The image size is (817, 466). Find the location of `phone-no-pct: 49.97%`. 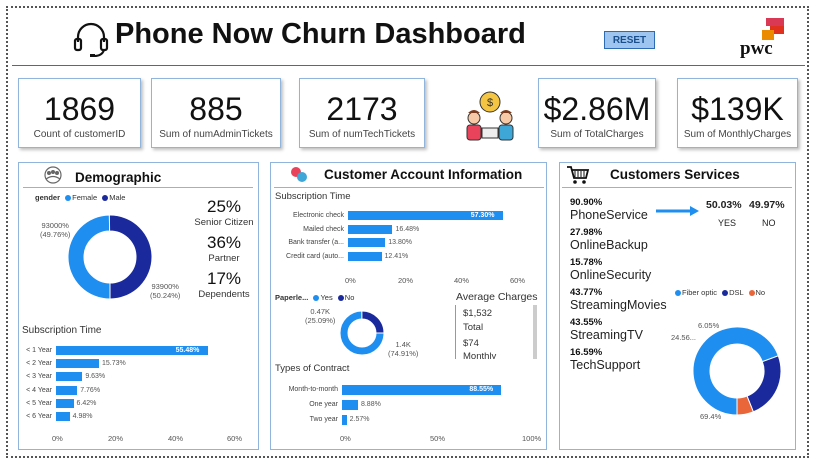

phone-no-pct: 49.97% is located at coordinates (767, 205).